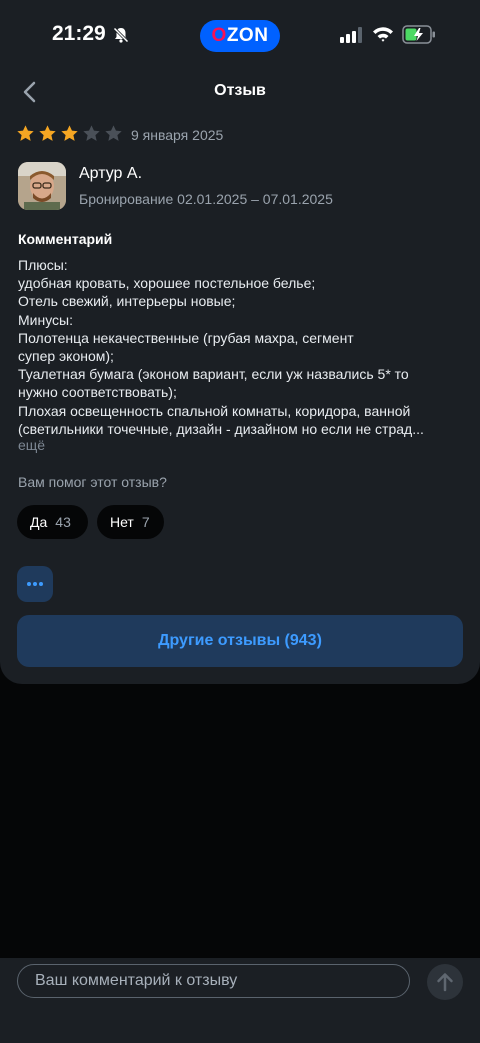 The image size is (480, 1043). I want to click on status-time: 21:29, so click(79, 33).